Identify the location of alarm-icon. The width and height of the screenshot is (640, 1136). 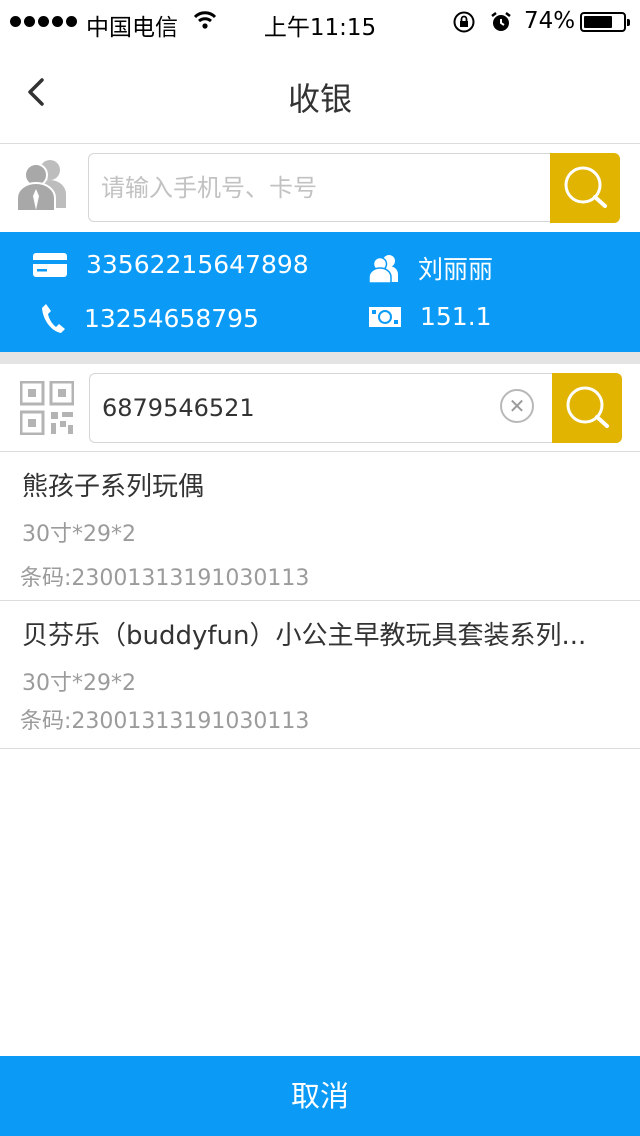
(501, 25).